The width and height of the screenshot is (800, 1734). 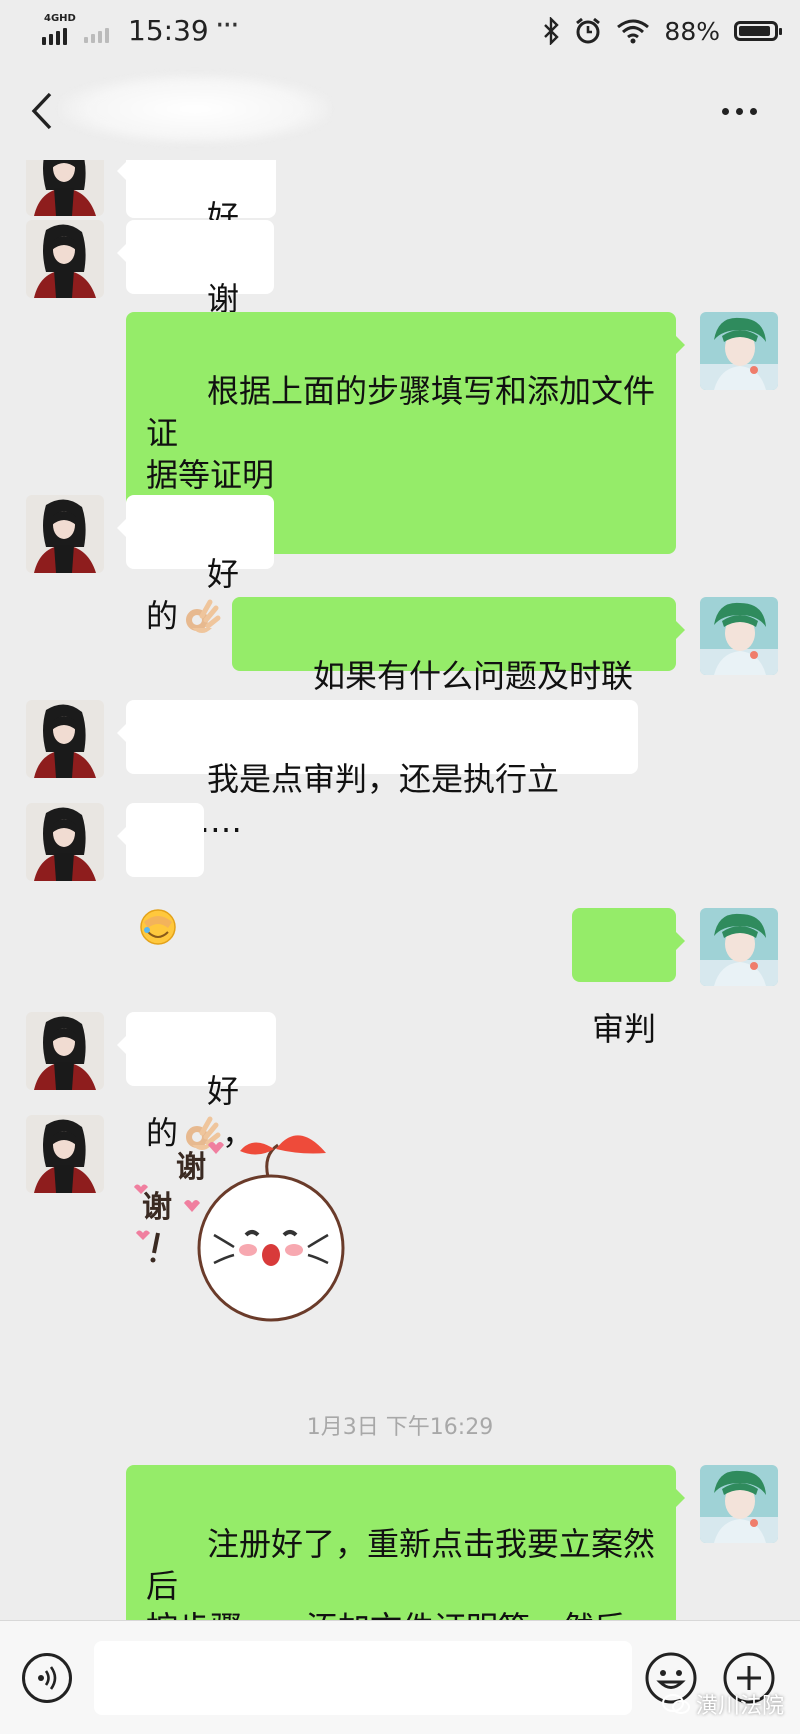 What do you see at coordinates (401, 1572) in the screenshot?
I see `message-text: 注册好了，重新点击我要立案然后 按步骤一一添加文件证明等，然后 提交，注意最上方` at bounding box center [401, 1572].